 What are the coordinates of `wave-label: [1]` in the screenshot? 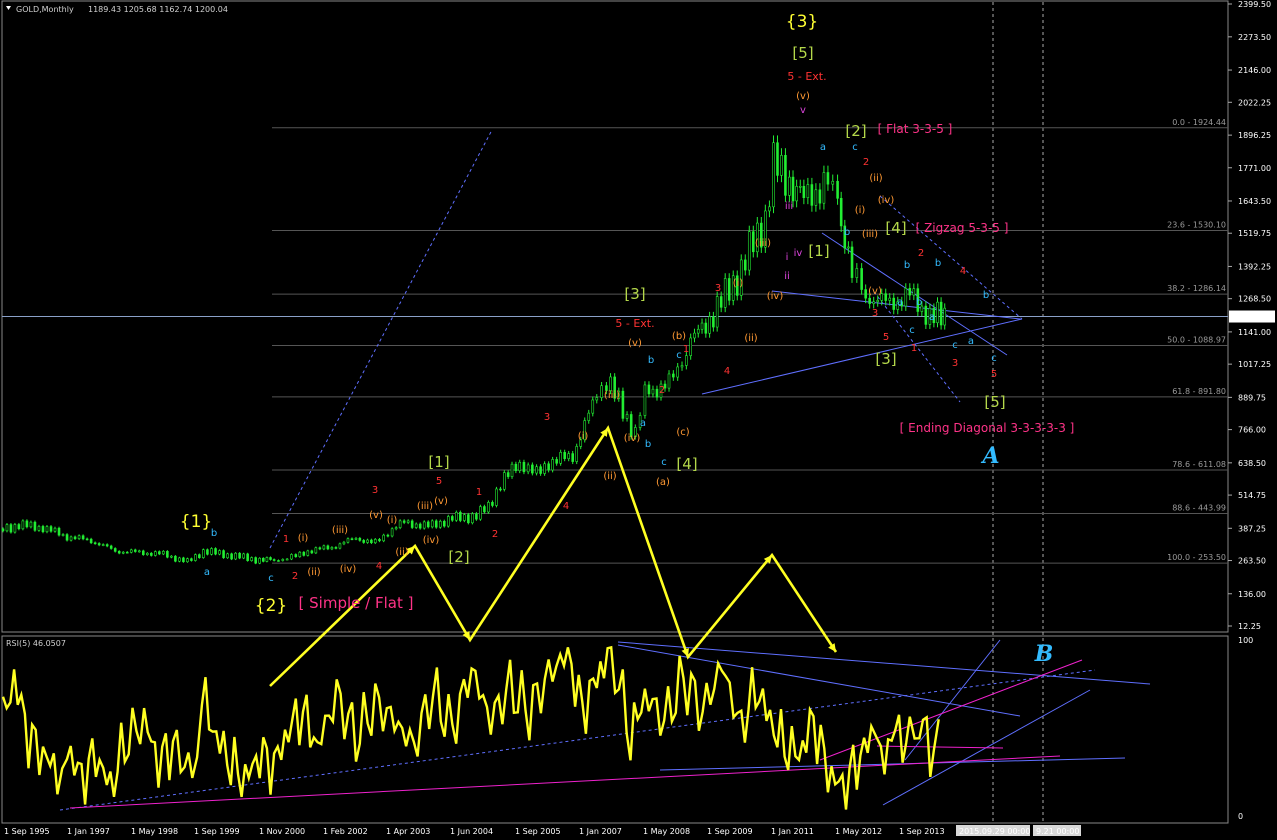 It's located at (438, 462).